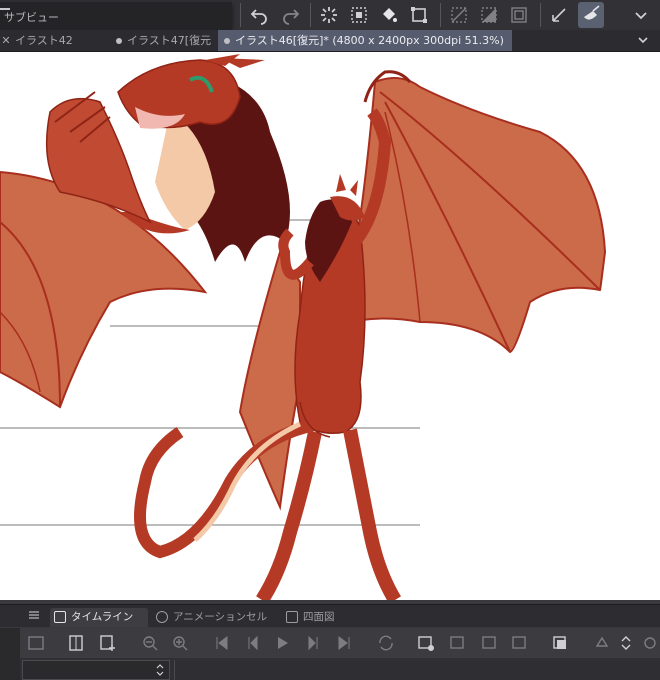 The width and height of the screenshot is (660, 680). What do you see at coordinates (650, 643) in the screenshot?
I see `settings-icon` at bounding box center [650, 643].